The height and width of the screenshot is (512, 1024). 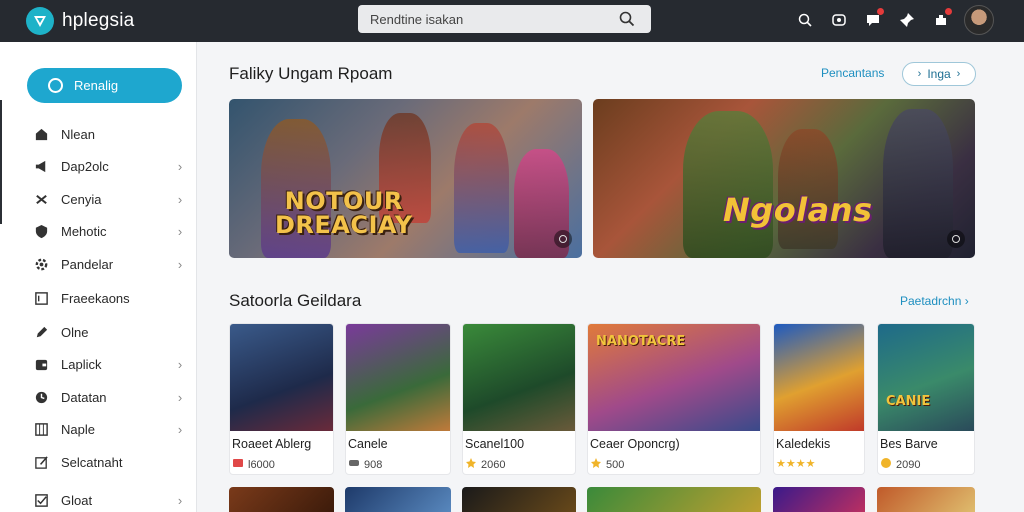 I want to click on game-title: Roaeet Ablerg, so click(x=271, y=444).